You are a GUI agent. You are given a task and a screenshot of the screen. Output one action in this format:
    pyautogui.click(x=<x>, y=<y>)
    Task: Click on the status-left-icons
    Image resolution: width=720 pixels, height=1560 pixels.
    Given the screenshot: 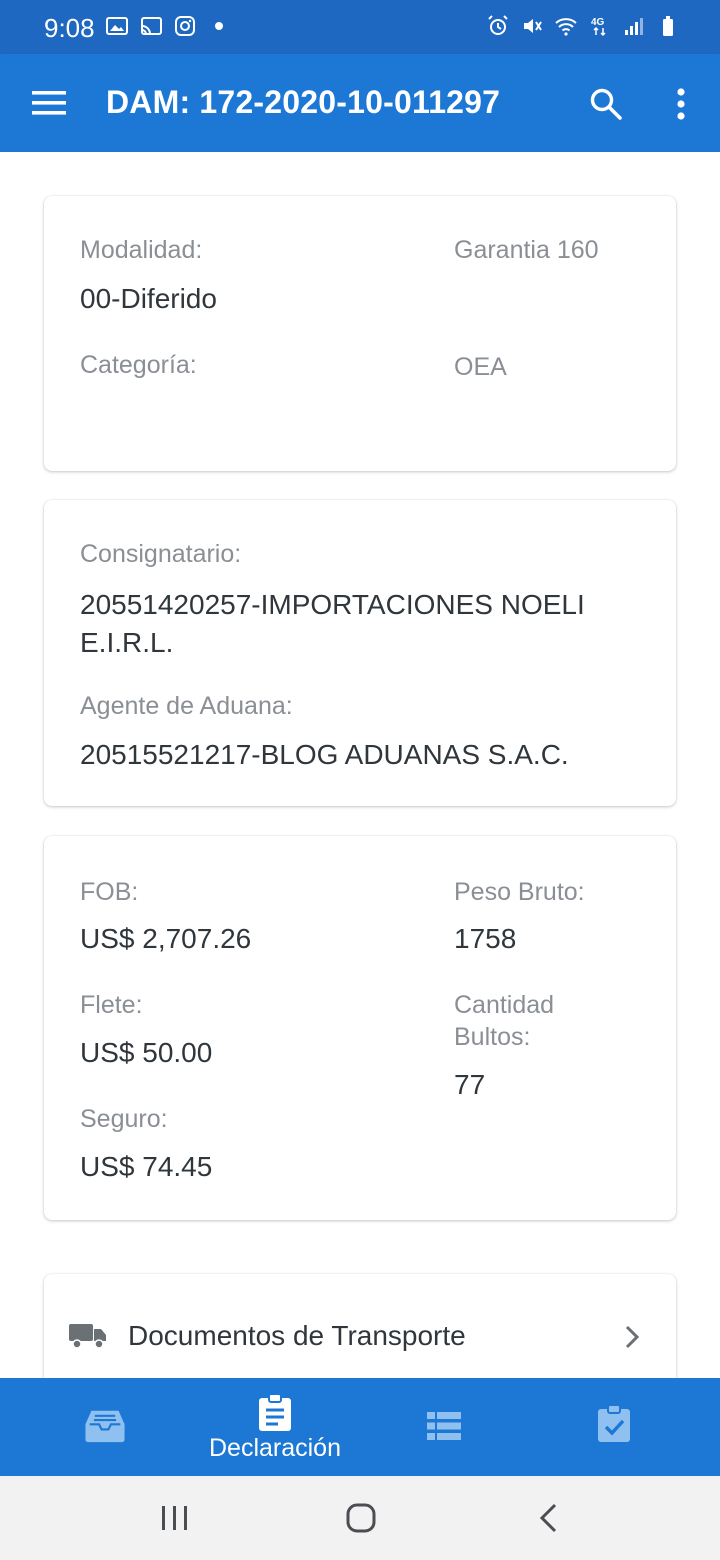 What is the action you would take?
    pyautogui.click(x=168, y=26)
    